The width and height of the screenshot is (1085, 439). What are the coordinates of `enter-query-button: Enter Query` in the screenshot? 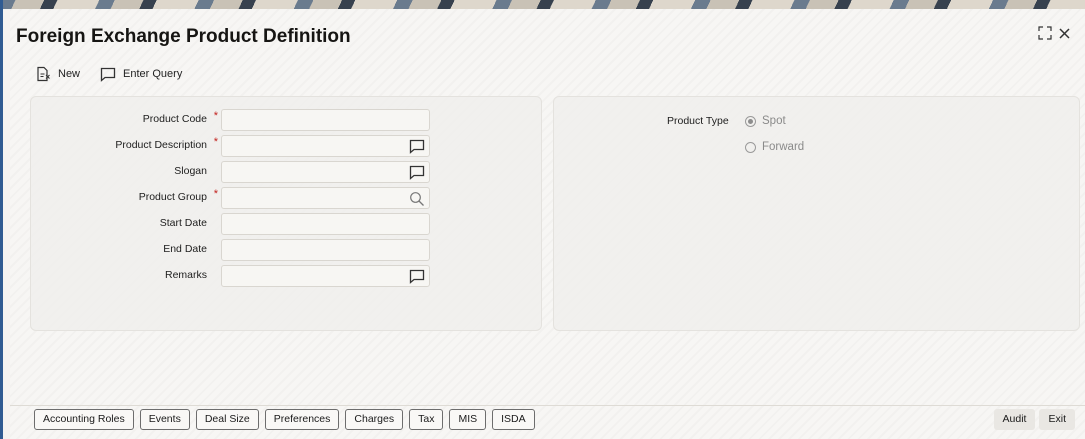 It's located at (141, 74).